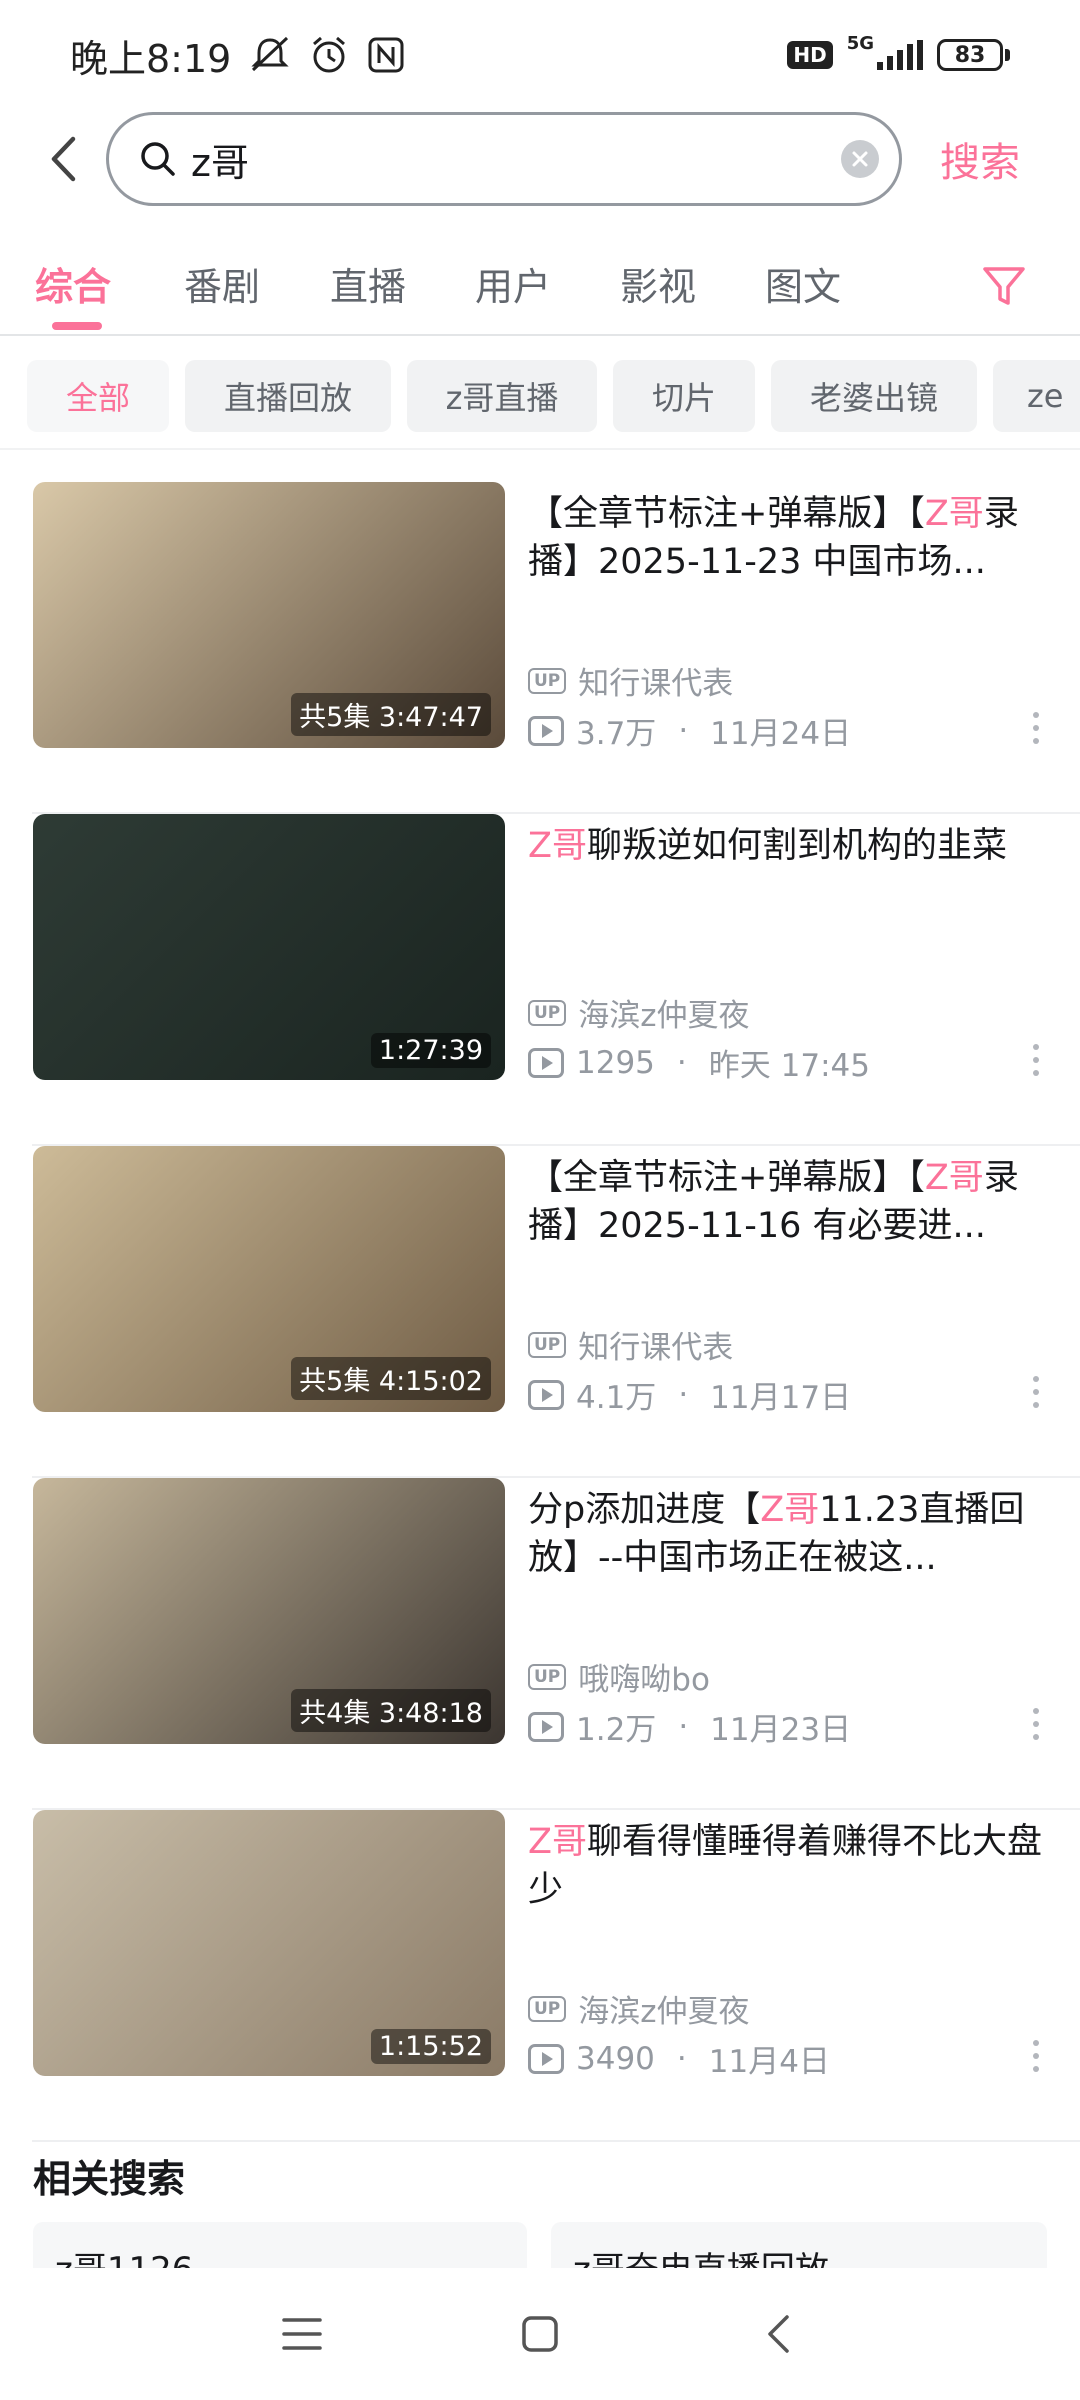  Describe the element at coordinates (368, 283) in the screenshot. I see `tab-live: 直播` at that location.